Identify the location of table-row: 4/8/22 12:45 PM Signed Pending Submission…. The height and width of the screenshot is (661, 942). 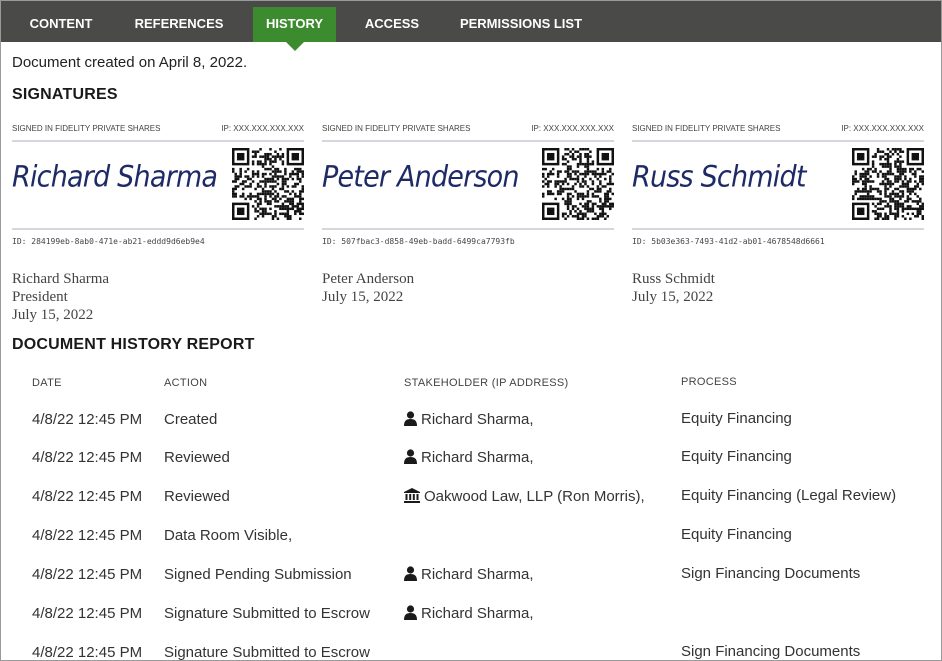
(471, 577).